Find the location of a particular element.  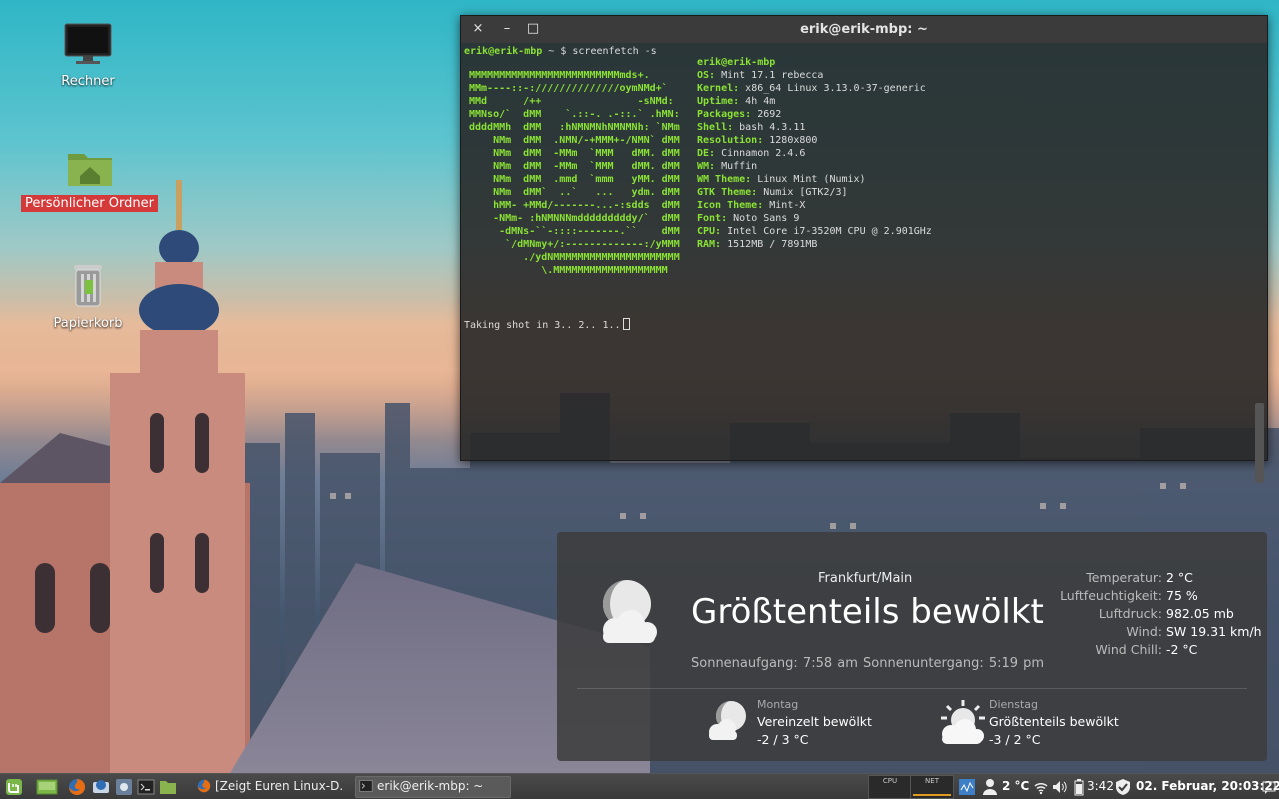

forecast-divider is located at coordinates (912, 688).